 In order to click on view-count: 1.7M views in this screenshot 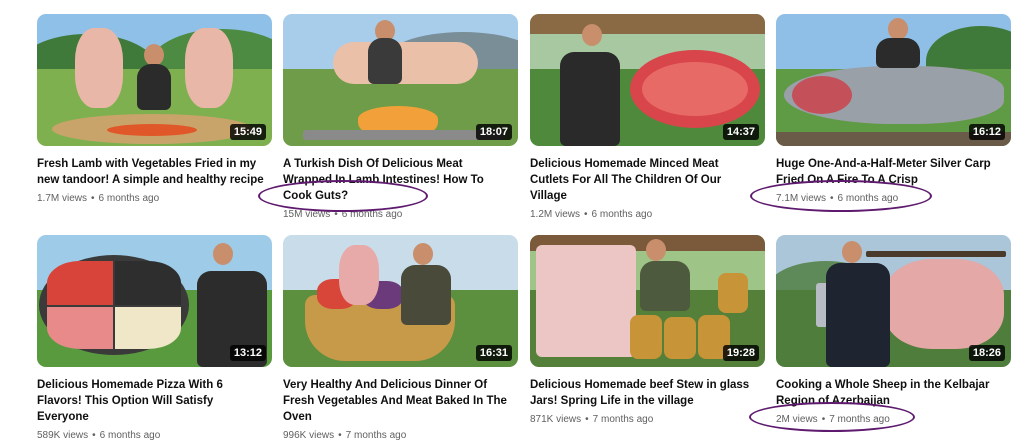, I will do `click(62, 198)`.